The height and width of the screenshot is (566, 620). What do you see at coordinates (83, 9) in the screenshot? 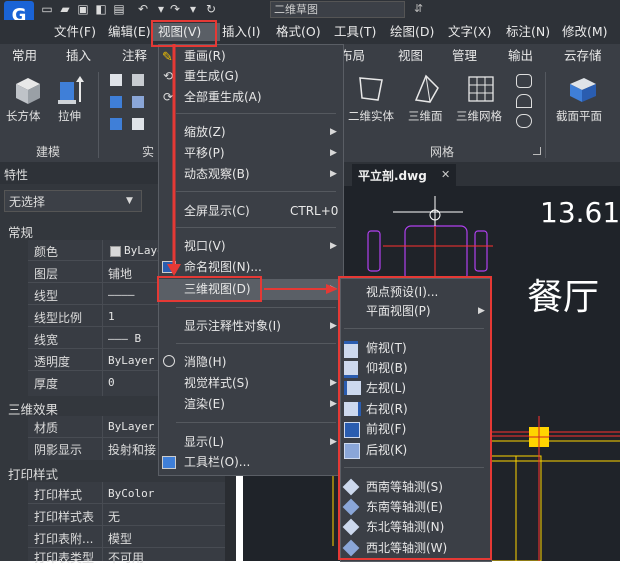
I see `save-icon: ▣` at bounding box center [83, 9].